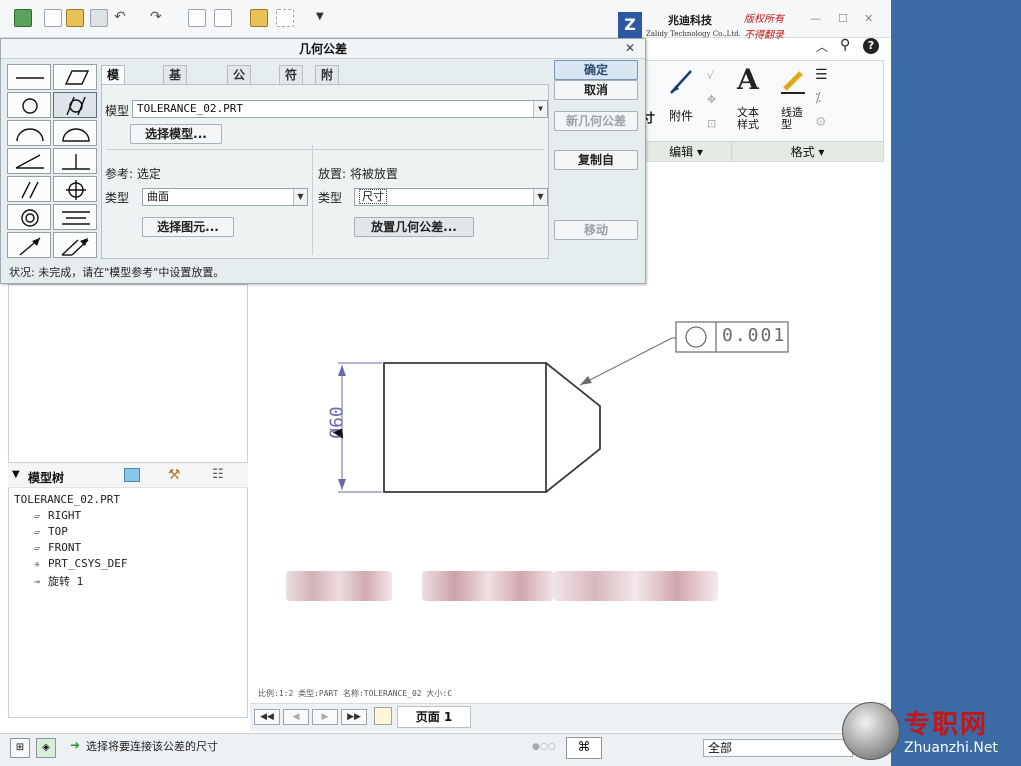 The image size is (1021, 766). I want to click on windows-icon, so click(223, 18).